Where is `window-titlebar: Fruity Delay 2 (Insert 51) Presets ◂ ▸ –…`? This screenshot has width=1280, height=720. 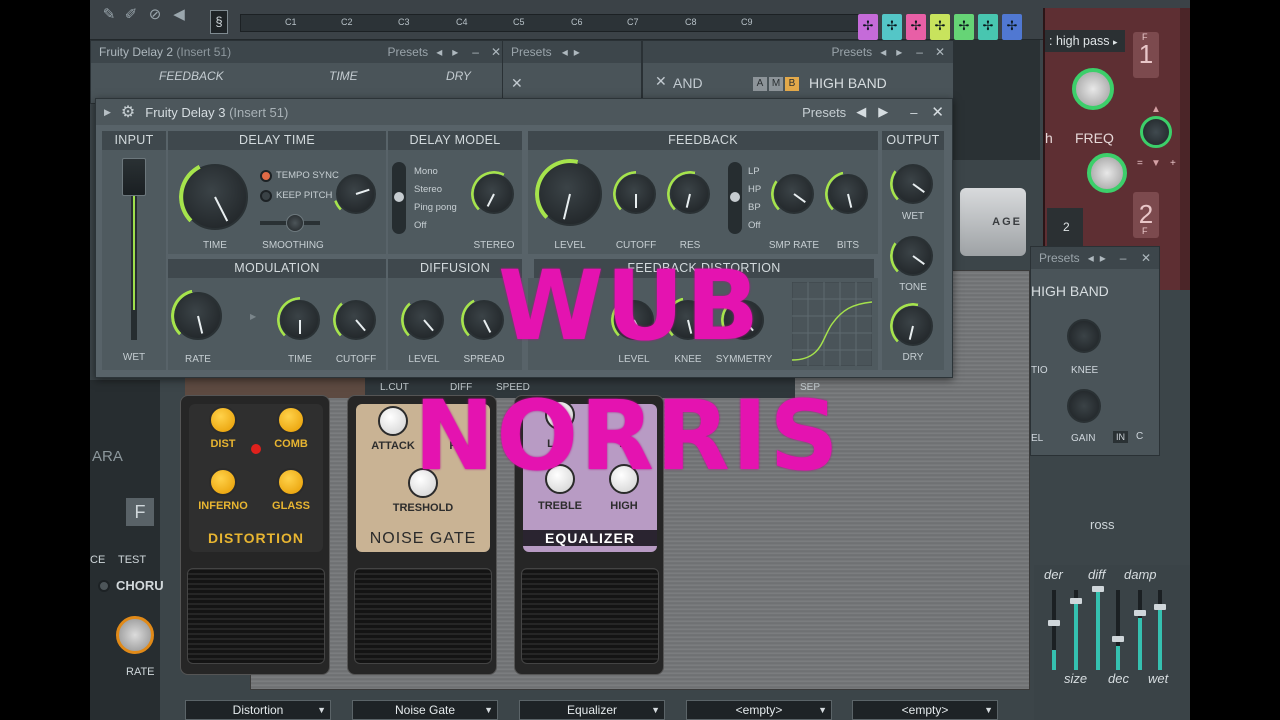
window-titlebar: Fruity Delay 2 (Insert 51) Presets ◂ ▸ –… is located at coordinates (300, 52).